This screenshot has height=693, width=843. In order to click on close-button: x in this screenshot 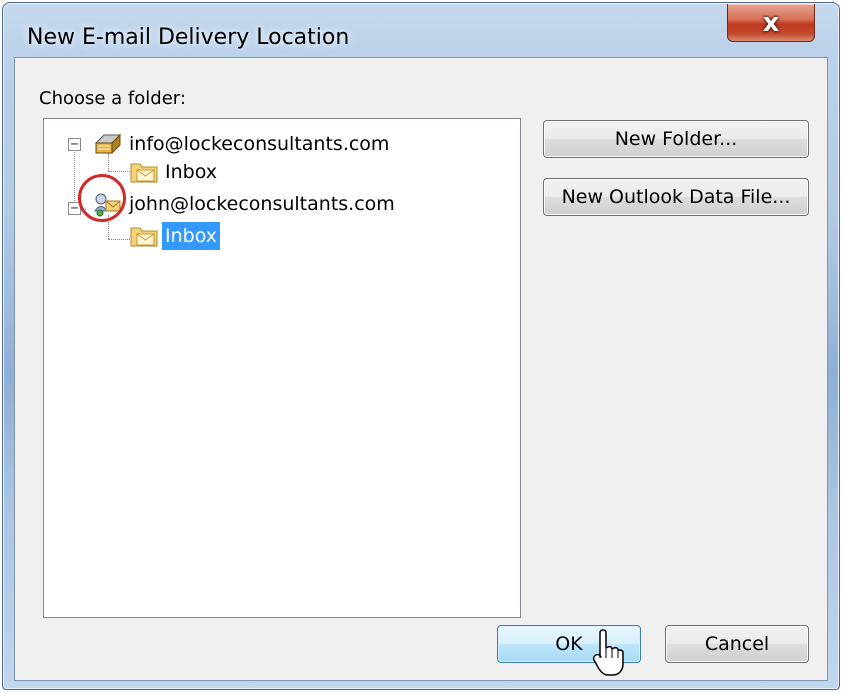, I will do `click(771, 23)`.